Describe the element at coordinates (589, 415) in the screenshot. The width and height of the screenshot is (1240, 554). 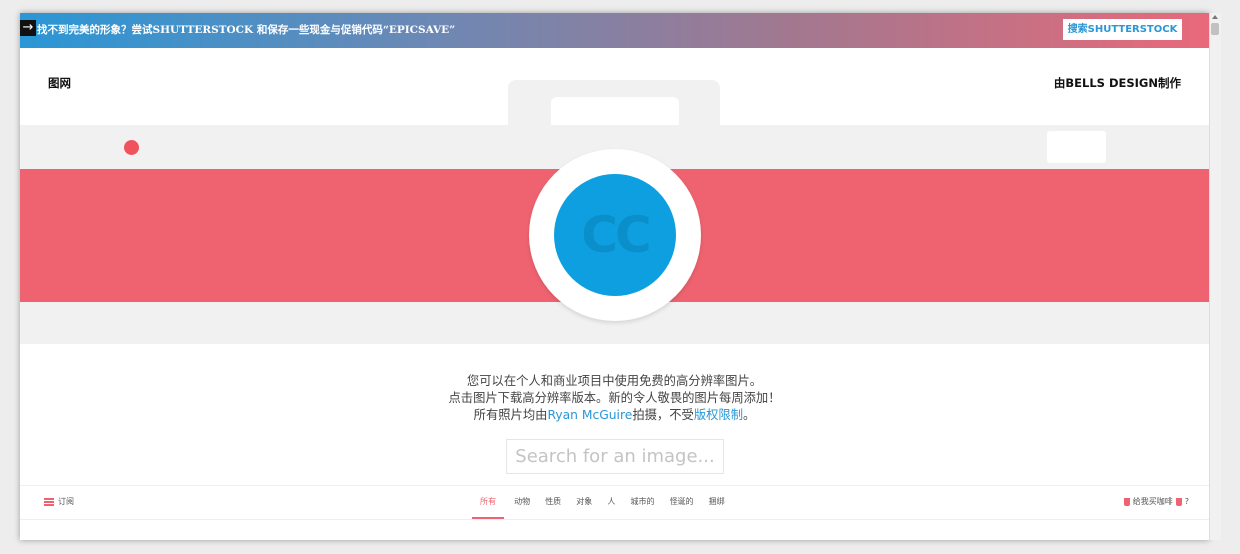
I see `author-link: Ryan McGuire` at that location.